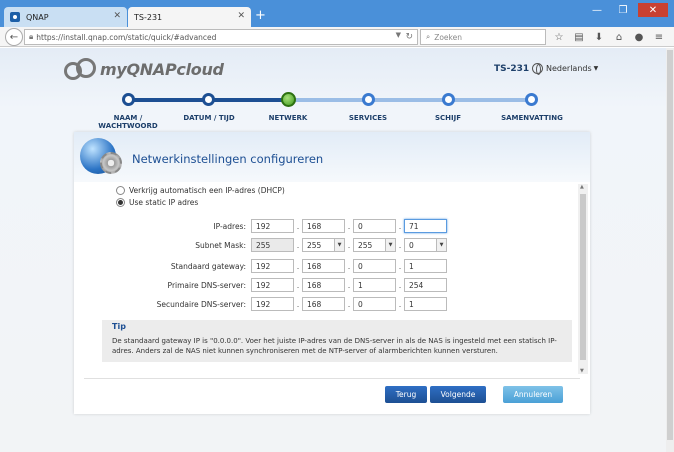  Describe the element at coordinates (425, 304) in the screenshot. I see `dns2-octet-4: 1` at that location.